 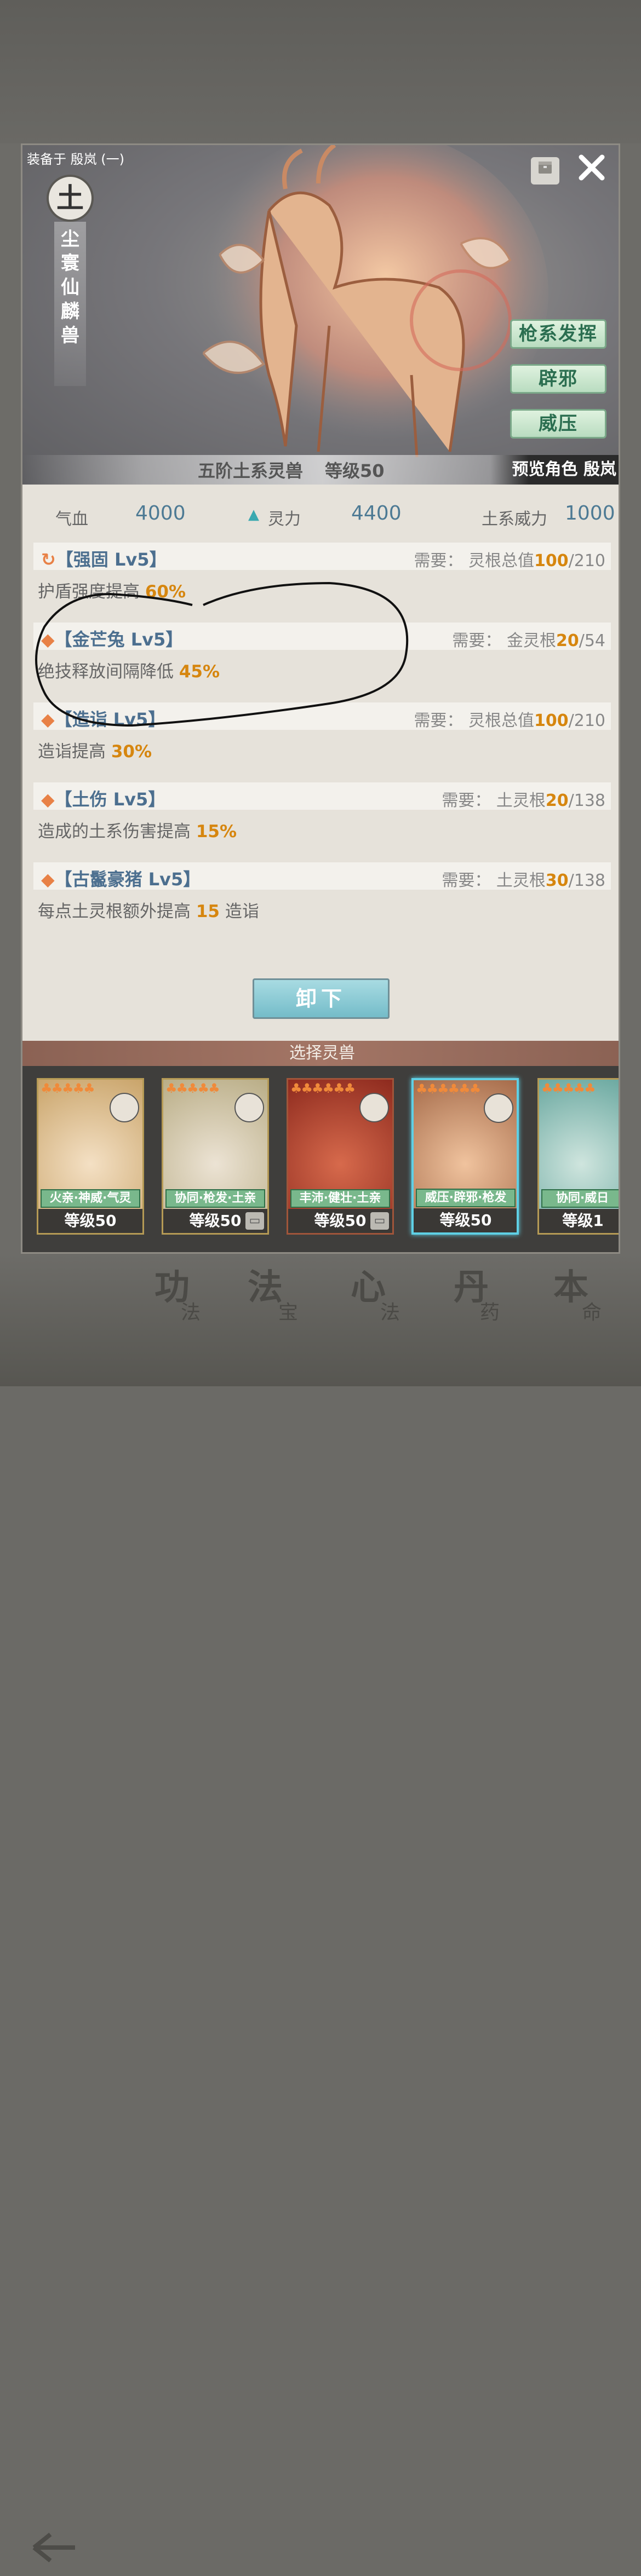 What do you see at coordinates (340, 1198) in the screenshot?
I see `card-tags: 丰沛·健壮·土亲` at bounding box center [340, 1198].